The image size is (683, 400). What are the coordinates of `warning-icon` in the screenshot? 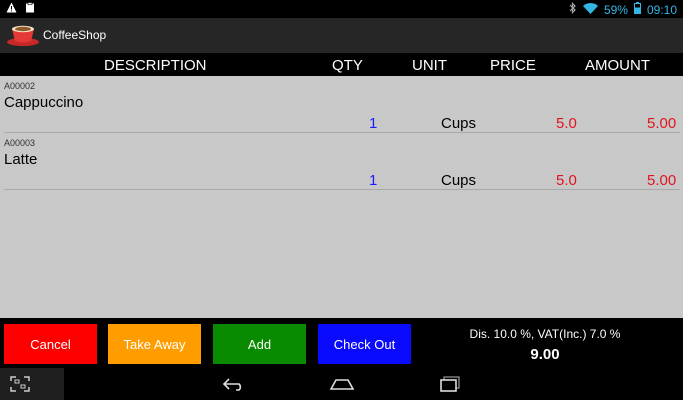 It's located at (11, 9).